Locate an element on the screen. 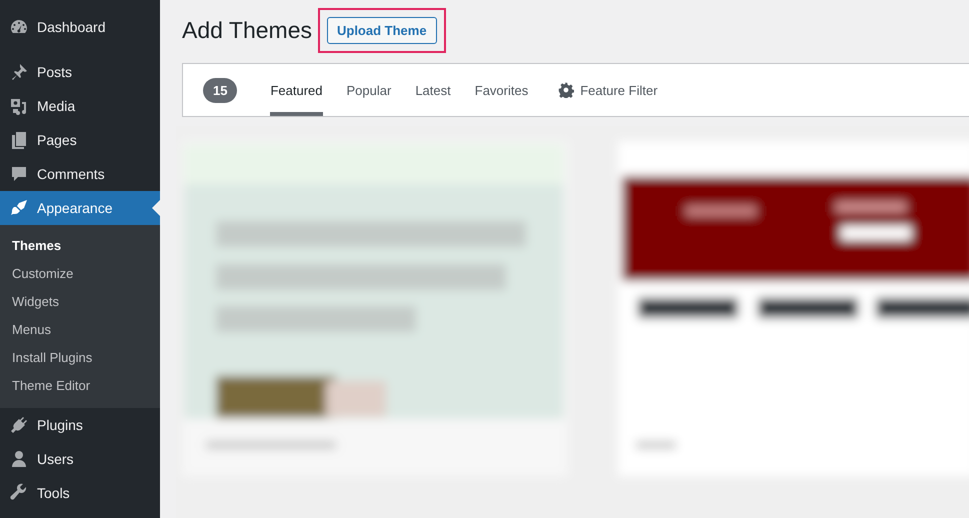  menu-item: Plugins is located at coordinates (80, 425).